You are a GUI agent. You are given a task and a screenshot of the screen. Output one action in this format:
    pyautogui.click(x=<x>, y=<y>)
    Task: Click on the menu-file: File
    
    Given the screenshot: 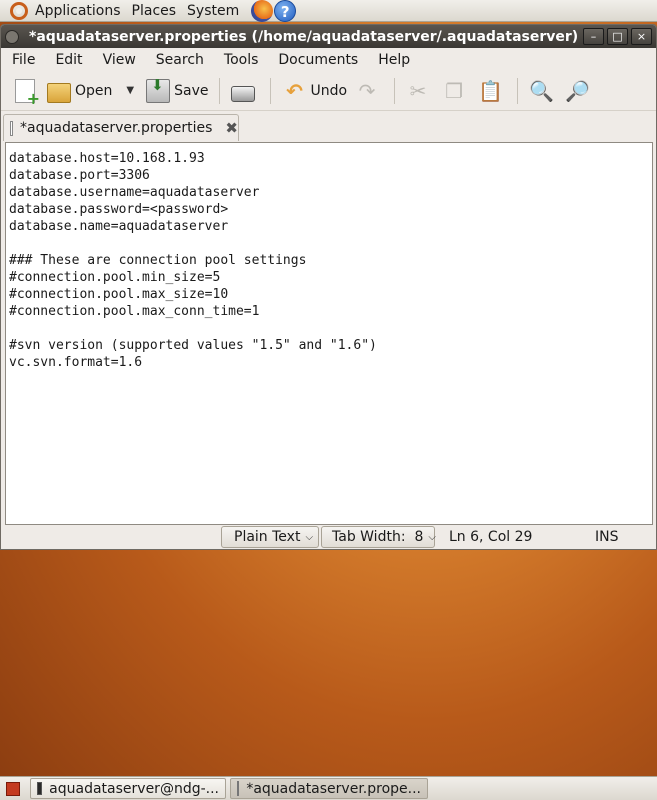 What is the action you would take?
    pyautogui.click(x=22, y=60)
    